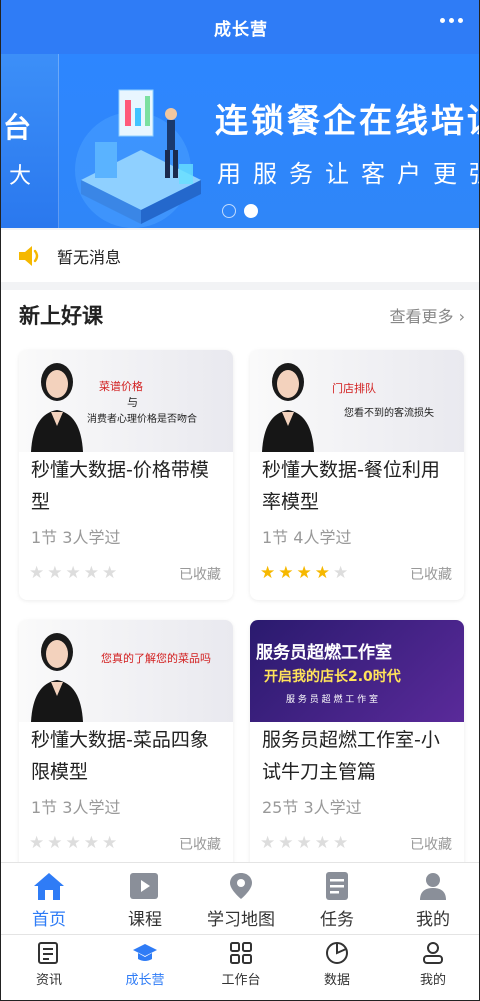  I want to click on thumbnail-caption: 消费者心理价格是否吻合, so click(142, 419).